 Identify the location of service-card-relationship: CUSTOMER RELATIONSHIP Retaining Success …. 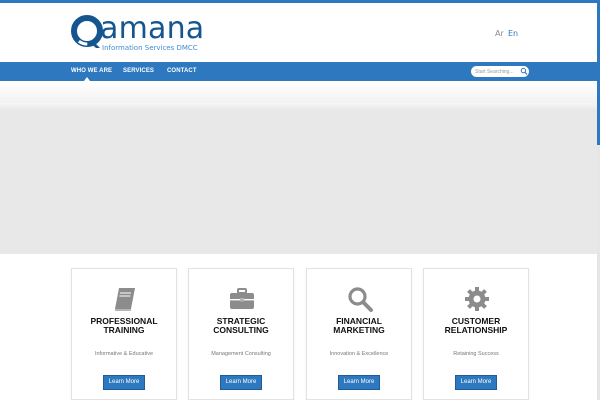
(476, 334).